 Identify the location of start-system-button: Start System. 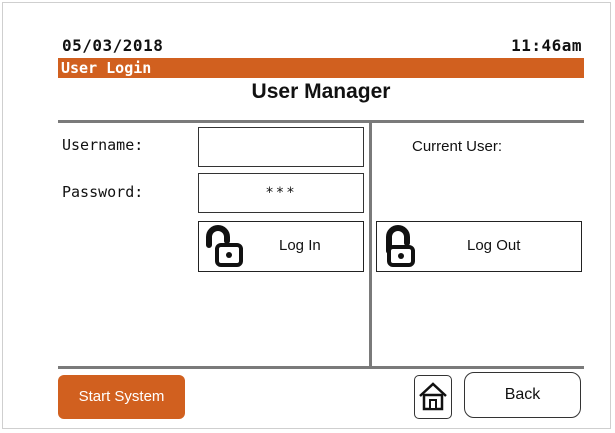
(121, 397).